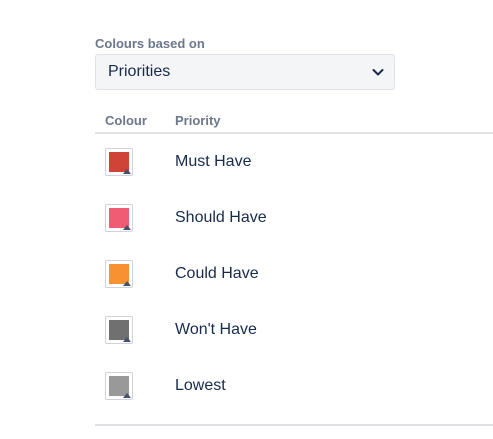  I want to click on table-row: Must Have, so click(294, 162).